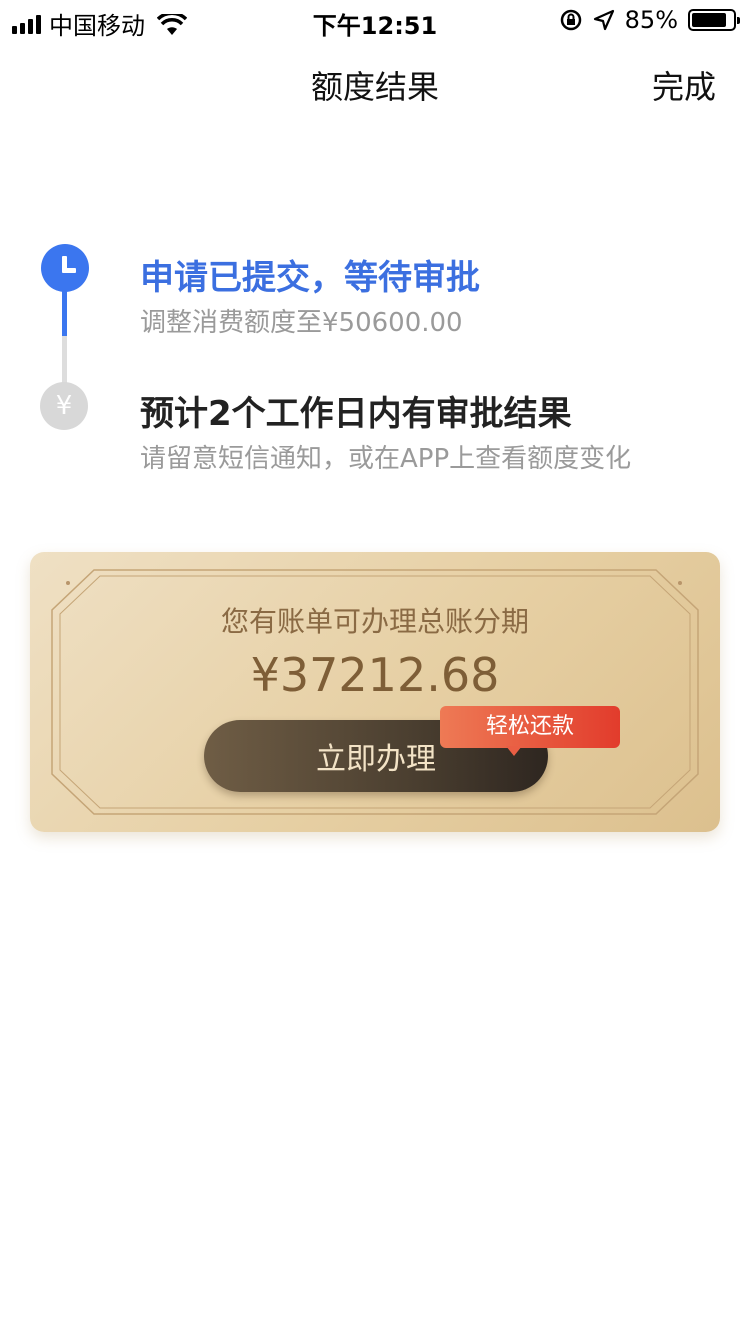  What do you see at coordinates (684, 85) in the screenshot?
I see `done-button: 完成` at bounding box center [684, 85].